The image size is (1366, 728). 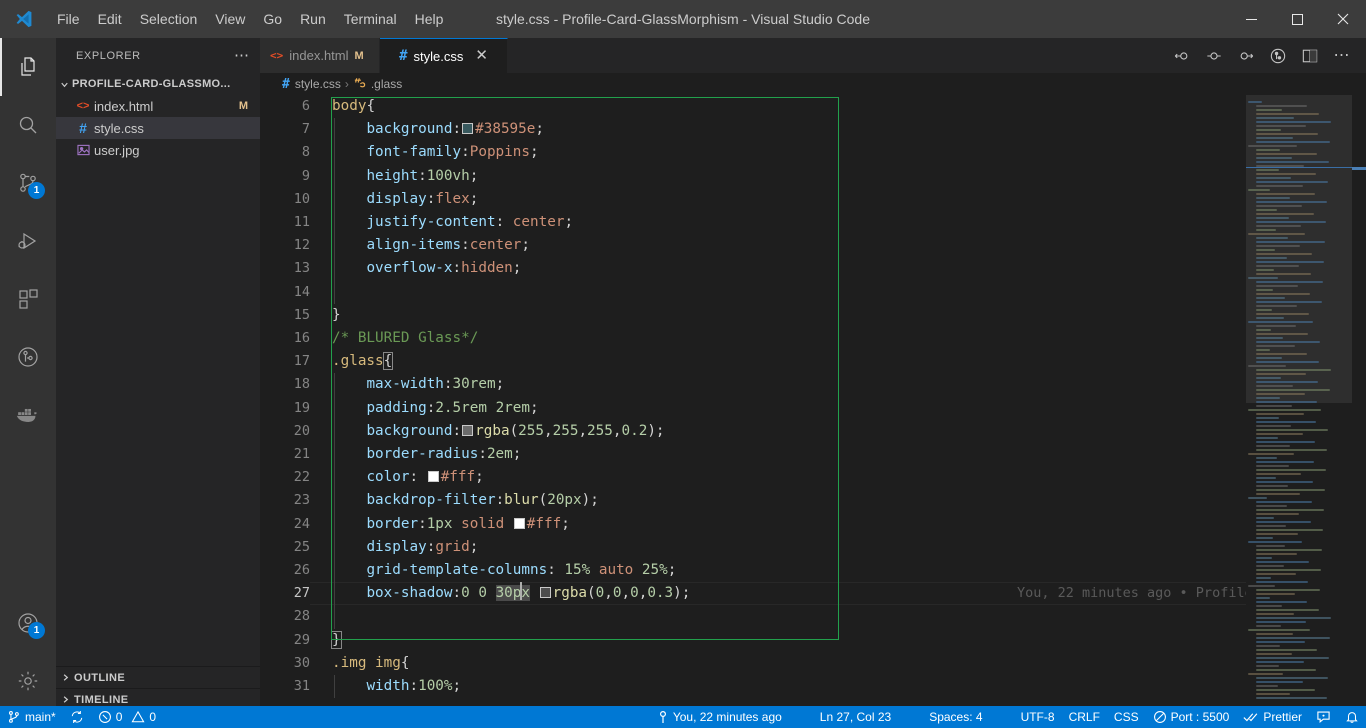 What do you see at coordinates (28, 183) in the screenshot?
I see `activity-item-source-control: 1` at bounding box center [28, 183].